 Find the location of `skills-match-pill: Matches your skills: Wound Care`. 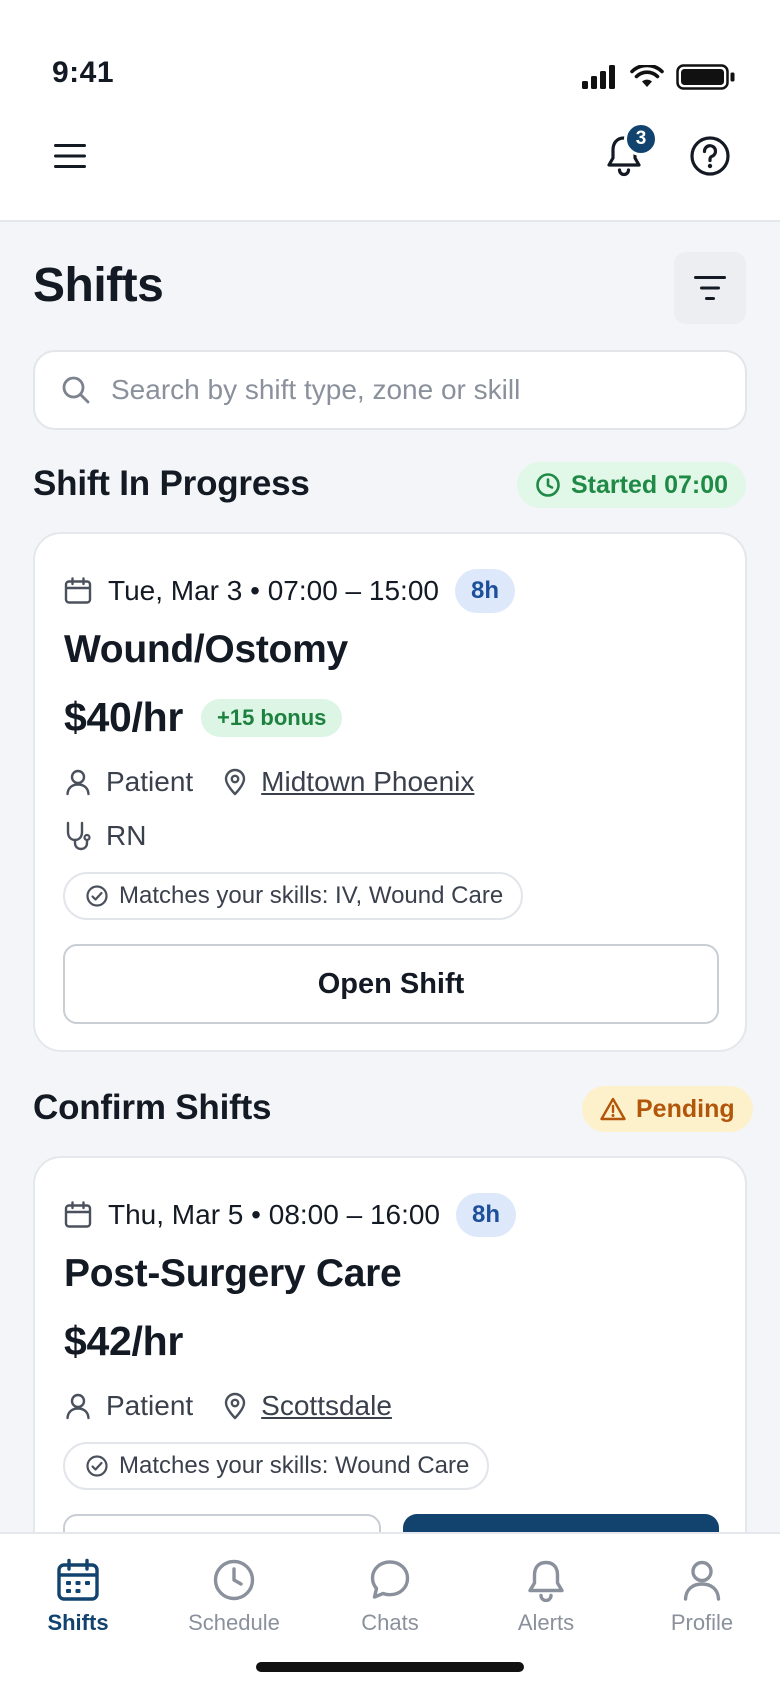

skills-match-pill: Matches your skills: Wound Care is located at coordinates (276, 1466).